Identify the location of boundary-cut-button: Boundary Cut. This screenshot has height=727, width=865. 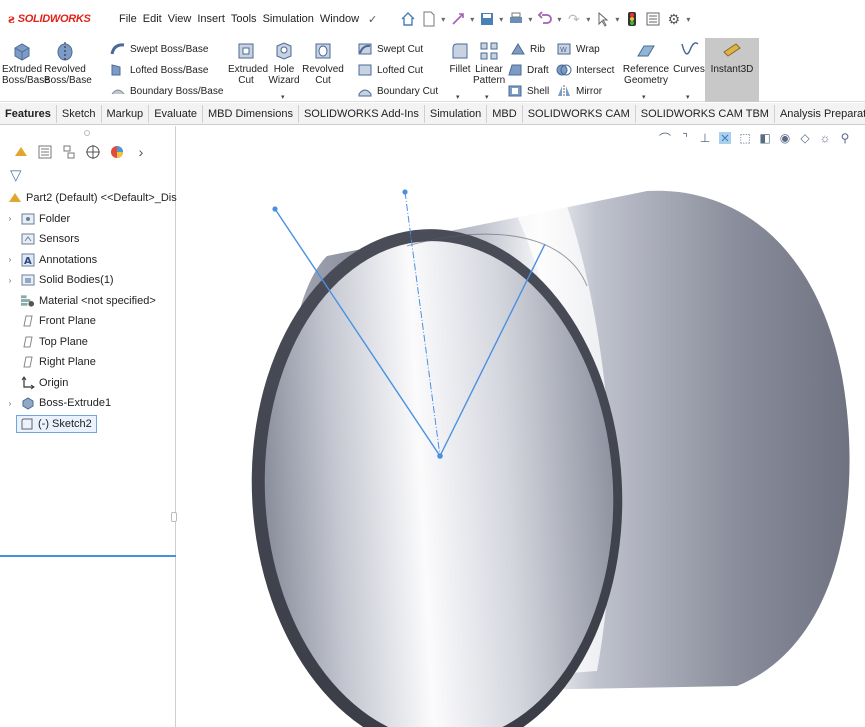
(397, 91).